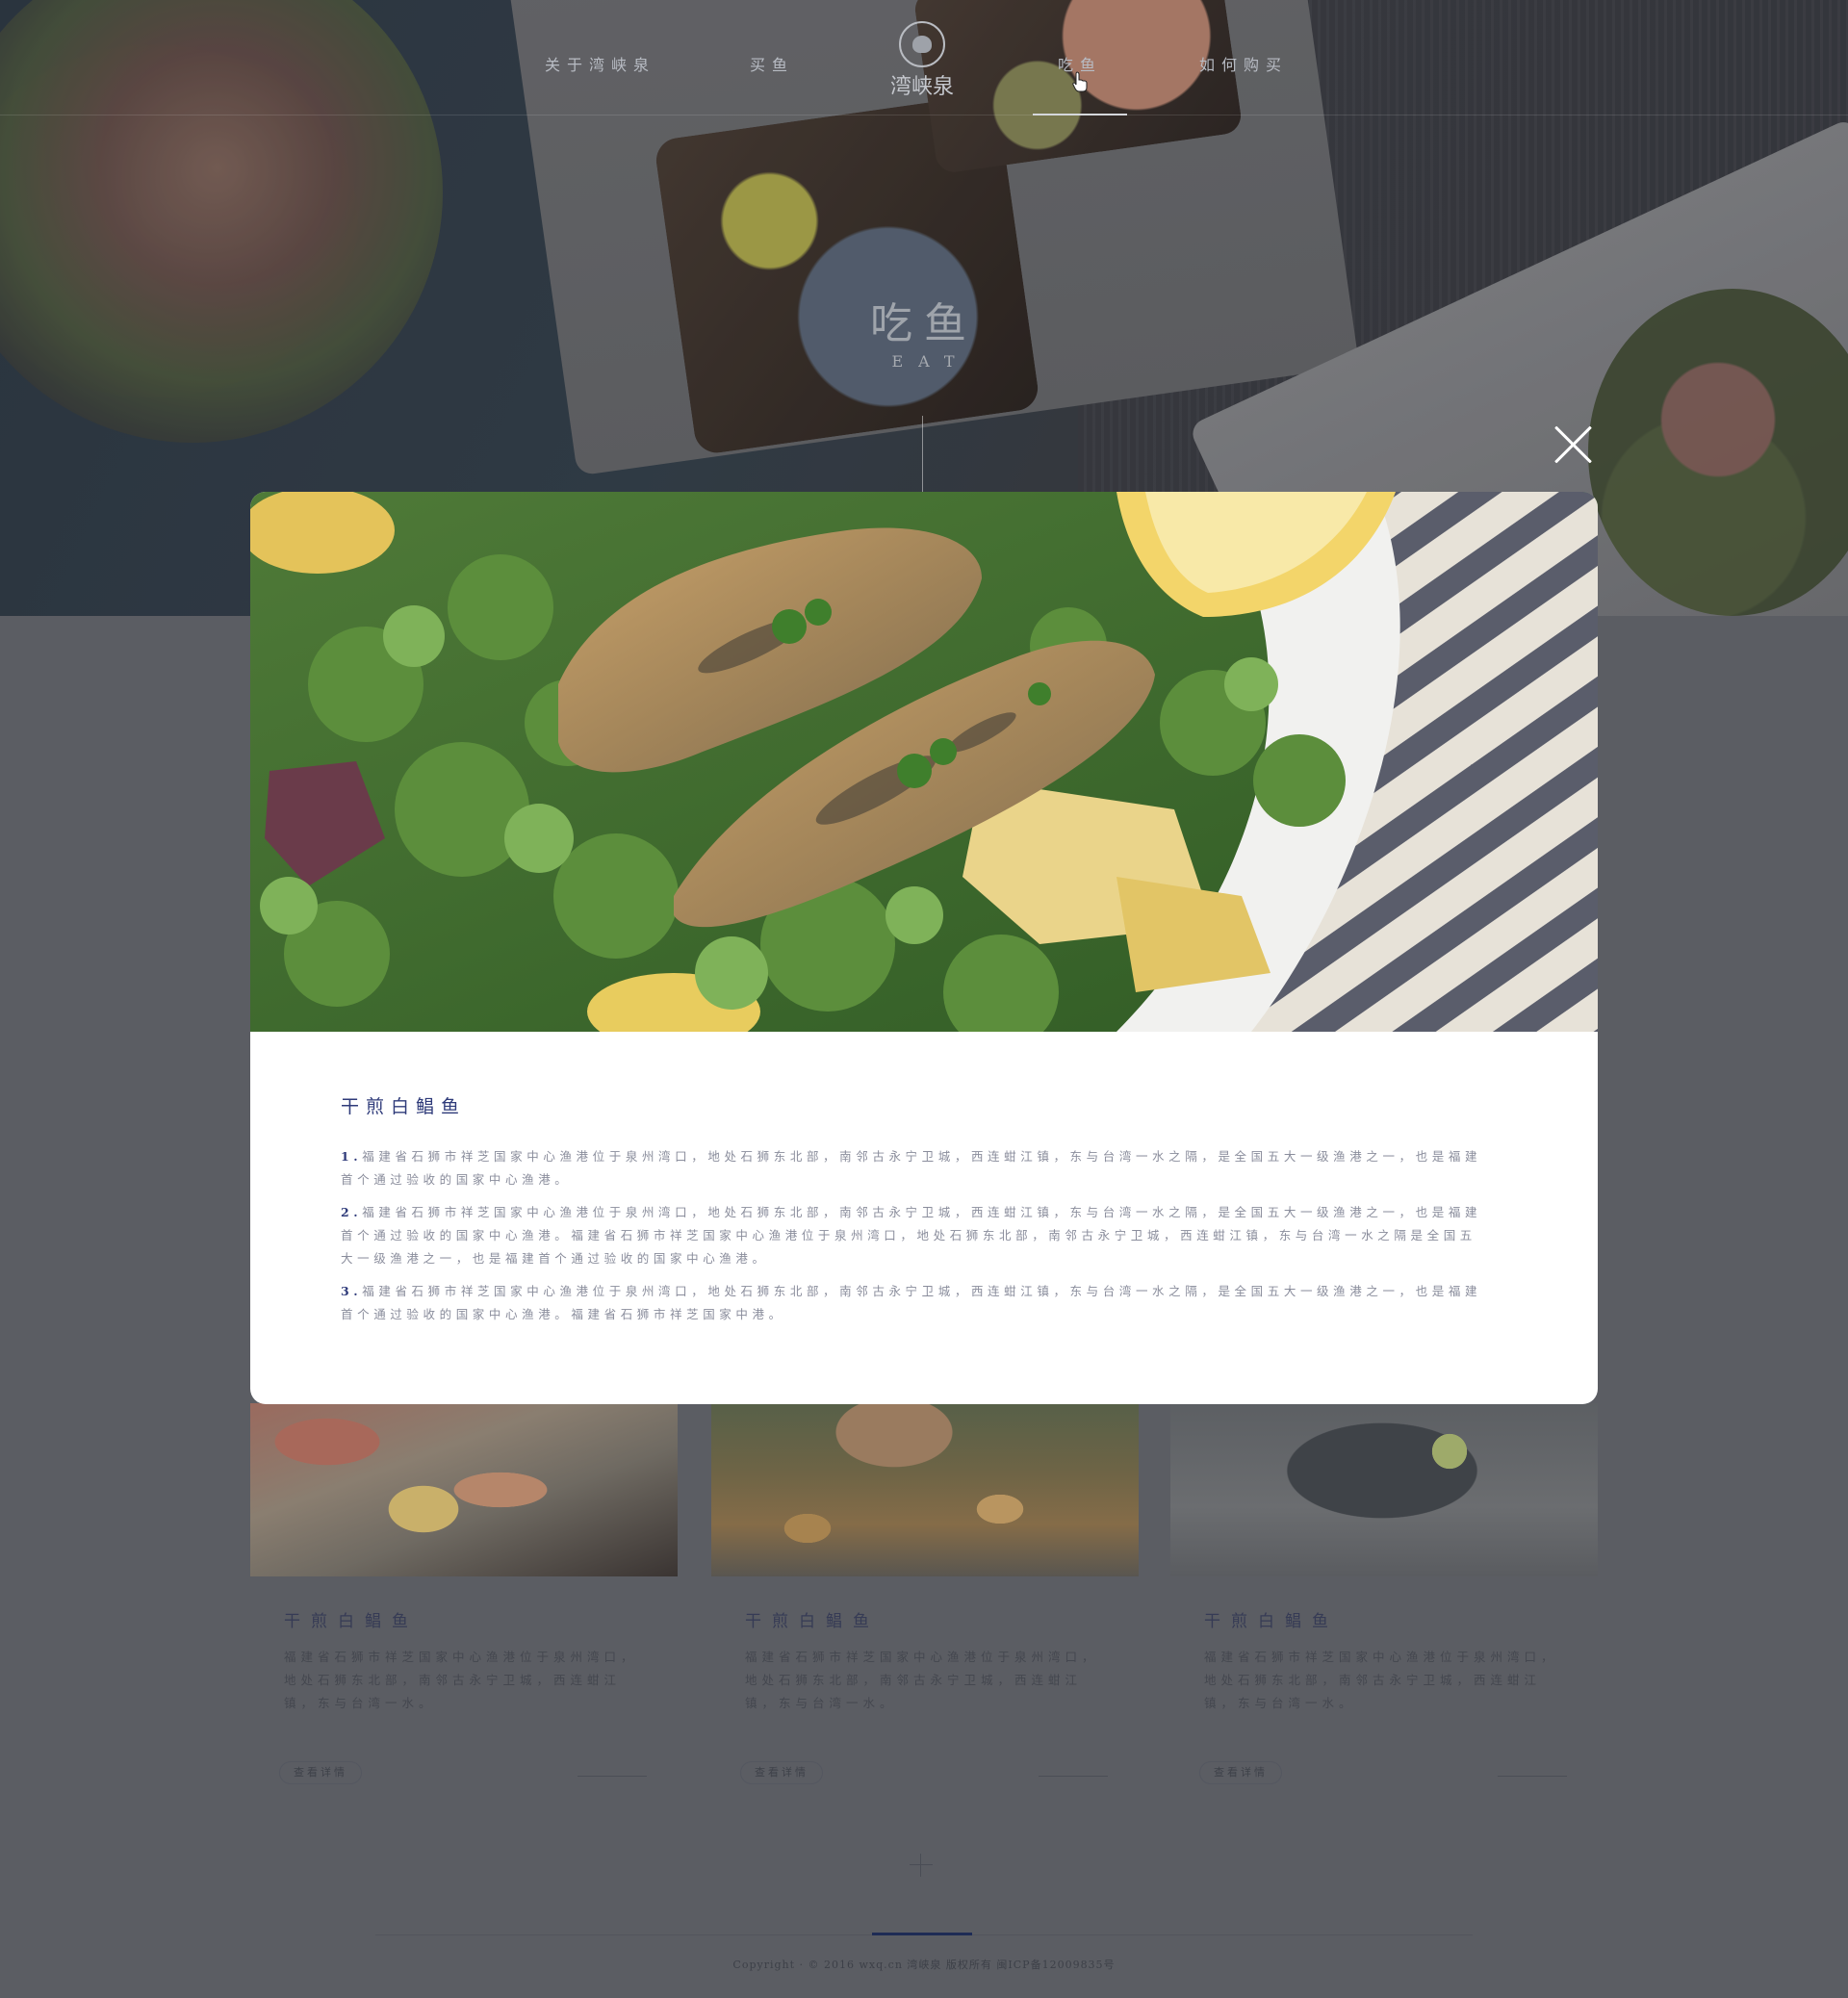  I want to click on footer-accent-bar, so click(922, 1934).